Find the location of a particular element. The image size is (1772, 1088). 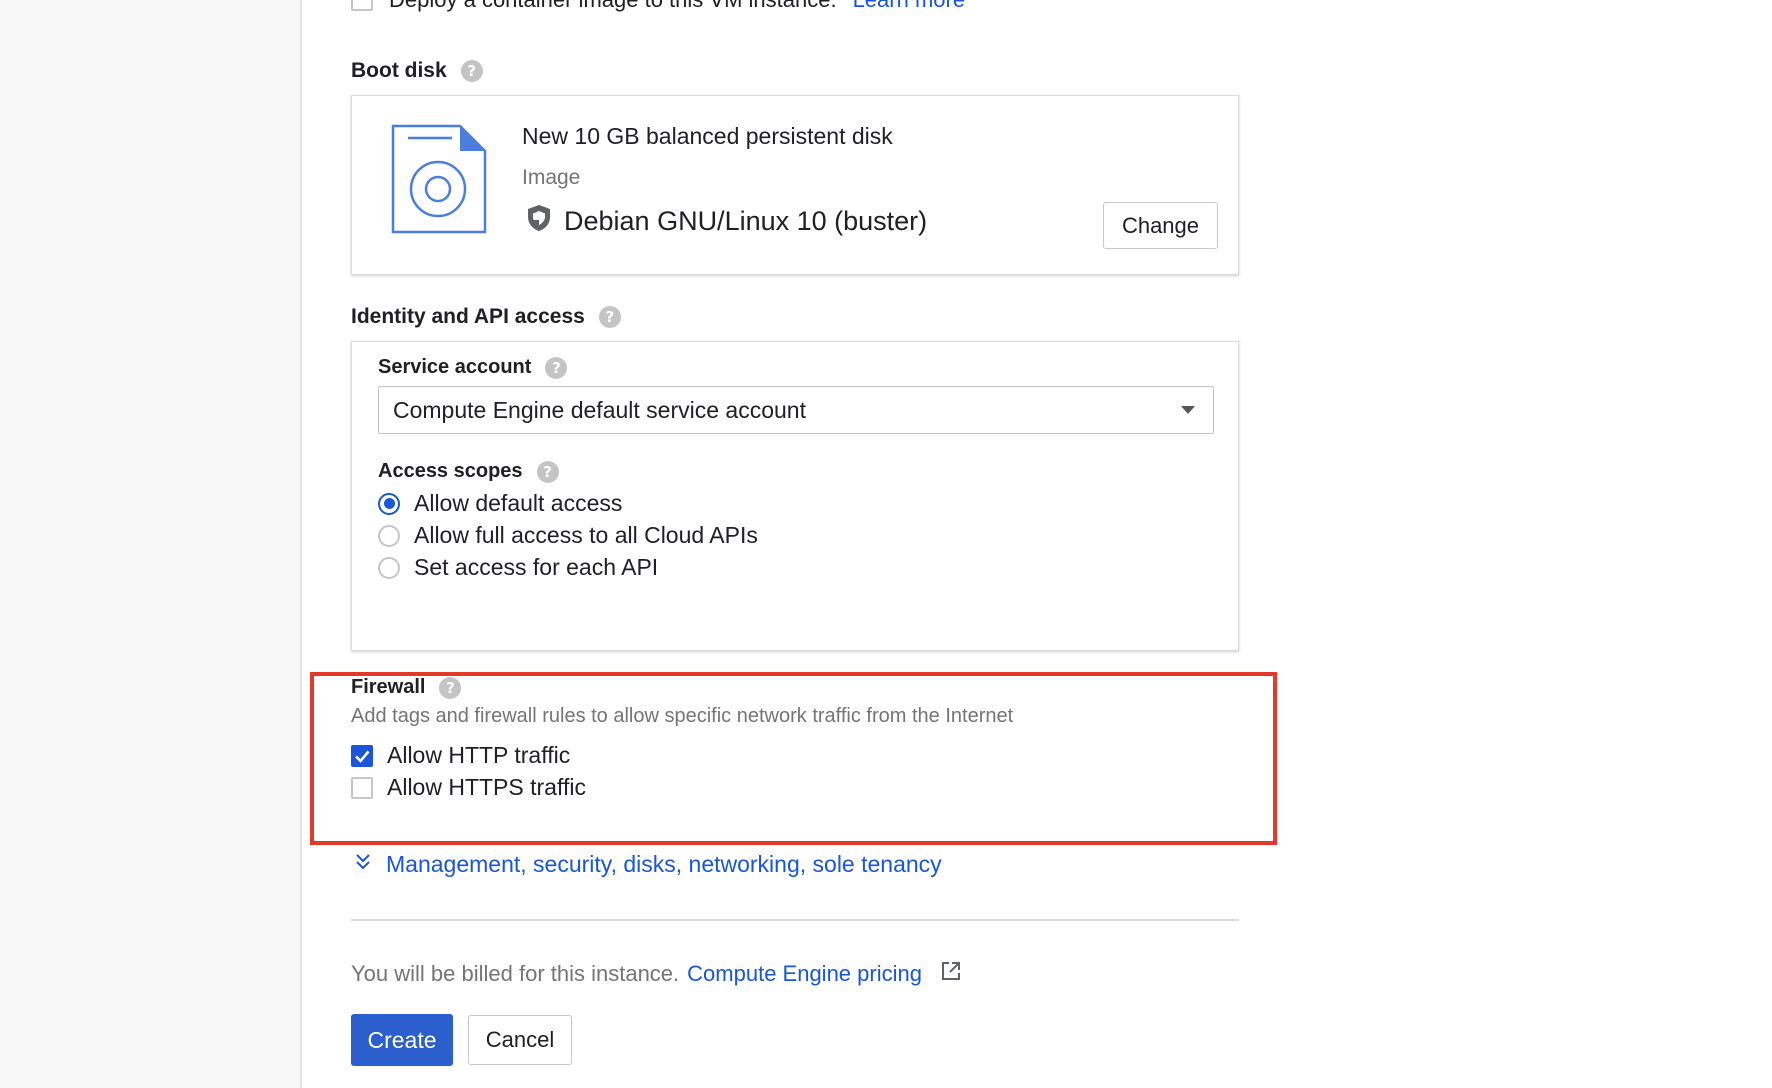

http-traffic-option: Allow HTTP traffic is located at coordinates (460, 755).